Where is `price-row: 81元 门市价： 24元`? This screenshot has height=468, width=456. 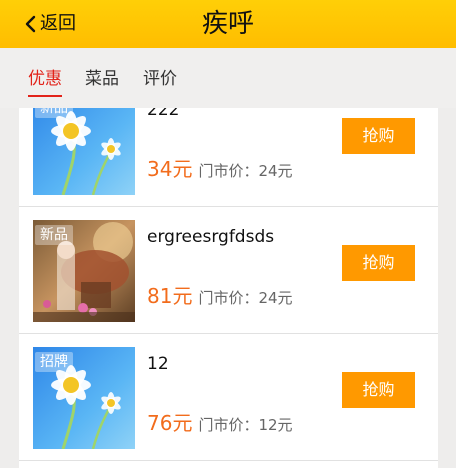 price-row: 81元 门市价： 24元 is located at coordinates (220, 294).